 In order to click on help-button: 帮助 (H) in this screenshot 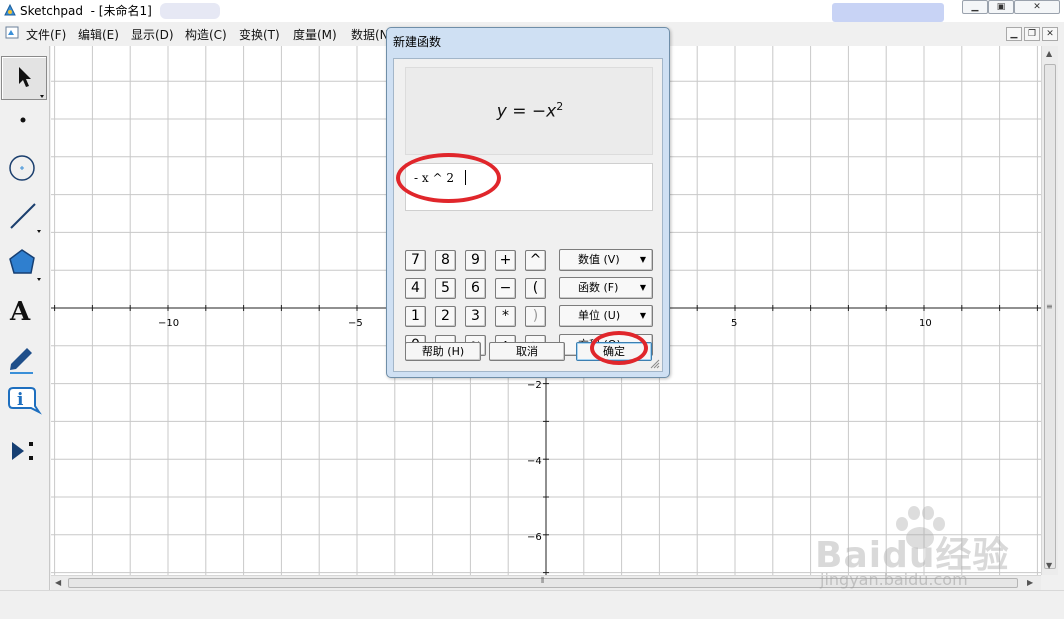, I will do `click(443, 351)`.